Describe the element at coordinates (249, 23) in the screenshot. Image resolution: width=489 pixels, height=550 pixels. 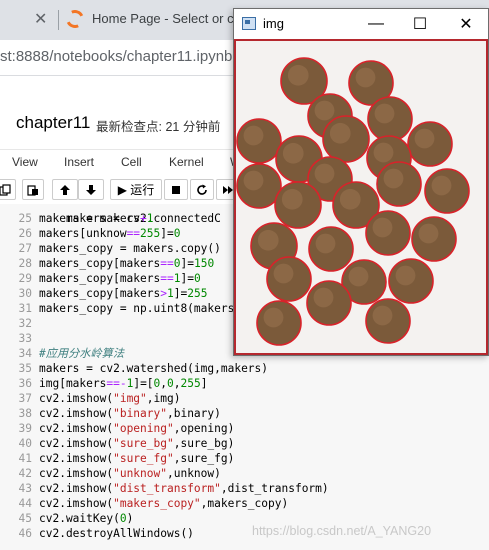
I see `image-window-icon` at that location.